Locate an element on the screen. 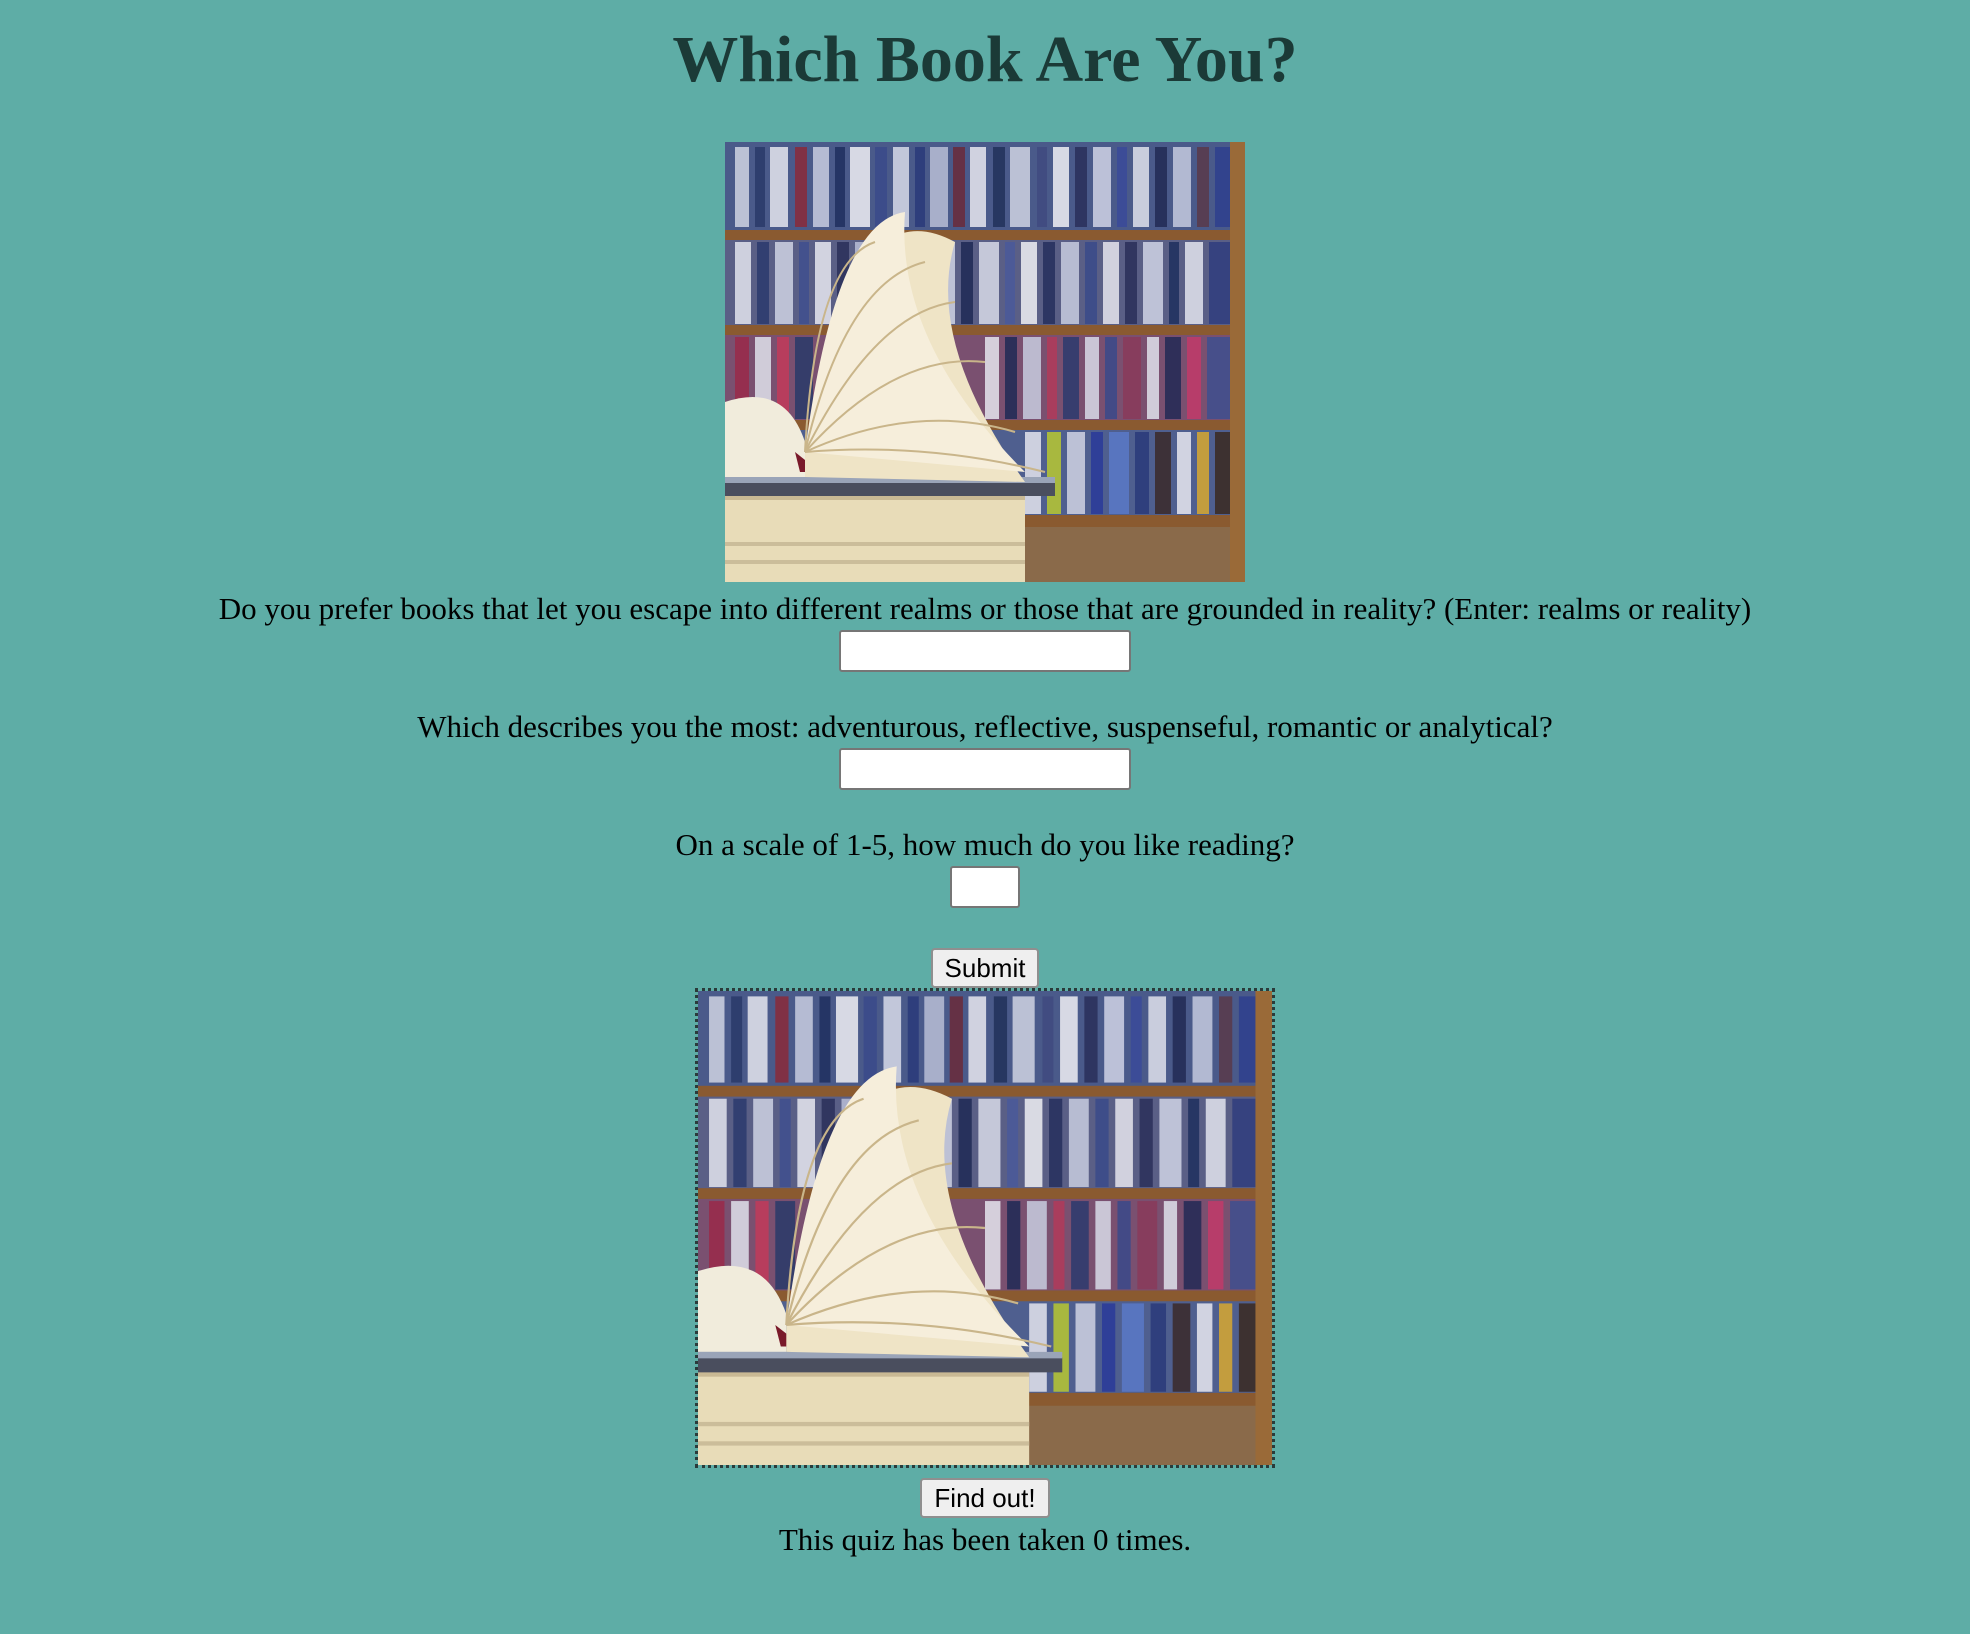 This screenshot has height=1634, width=1970. submit-button: Submit is located at coordinates (985, 968).